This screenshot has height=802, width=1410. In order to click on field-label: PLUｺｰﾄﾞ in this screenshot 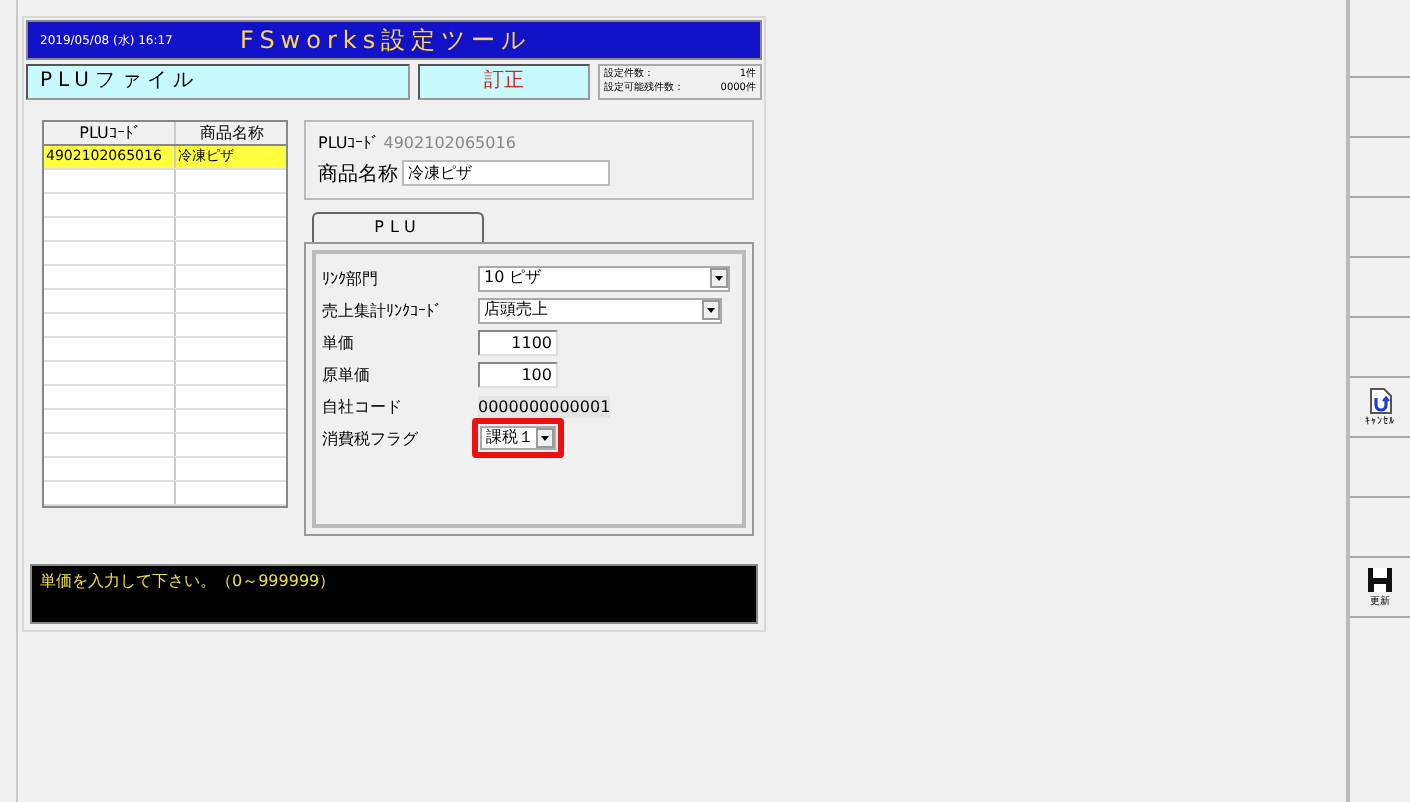, I will do `click(349, 143)`.